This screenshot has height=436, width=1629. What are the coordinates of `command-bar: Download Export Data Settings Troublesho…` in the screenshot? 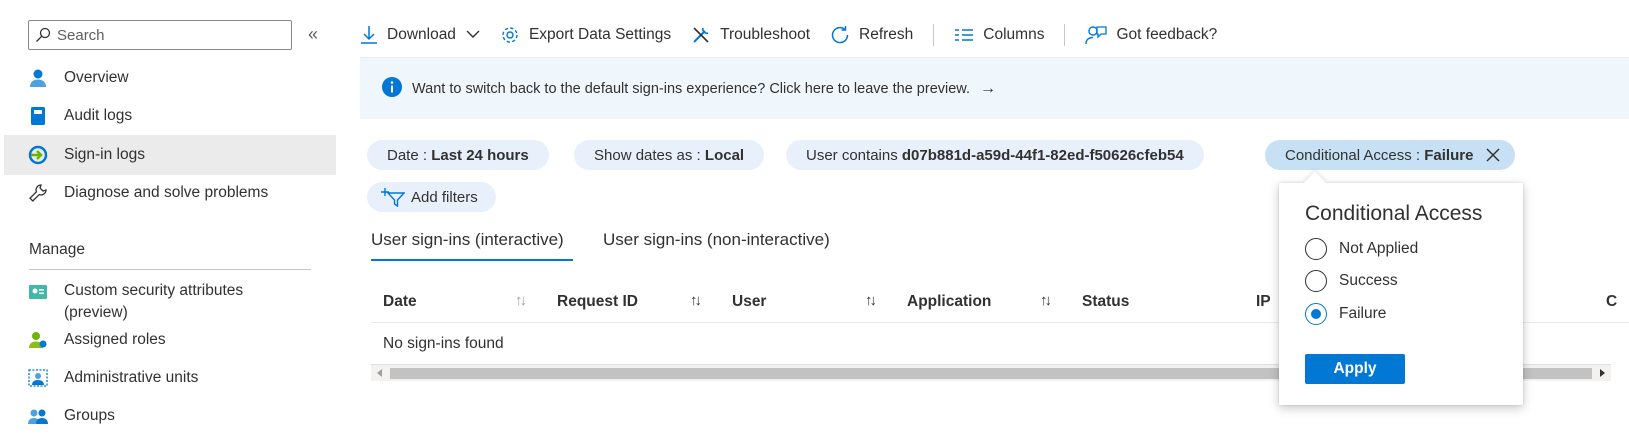 It's located at (798, 35).